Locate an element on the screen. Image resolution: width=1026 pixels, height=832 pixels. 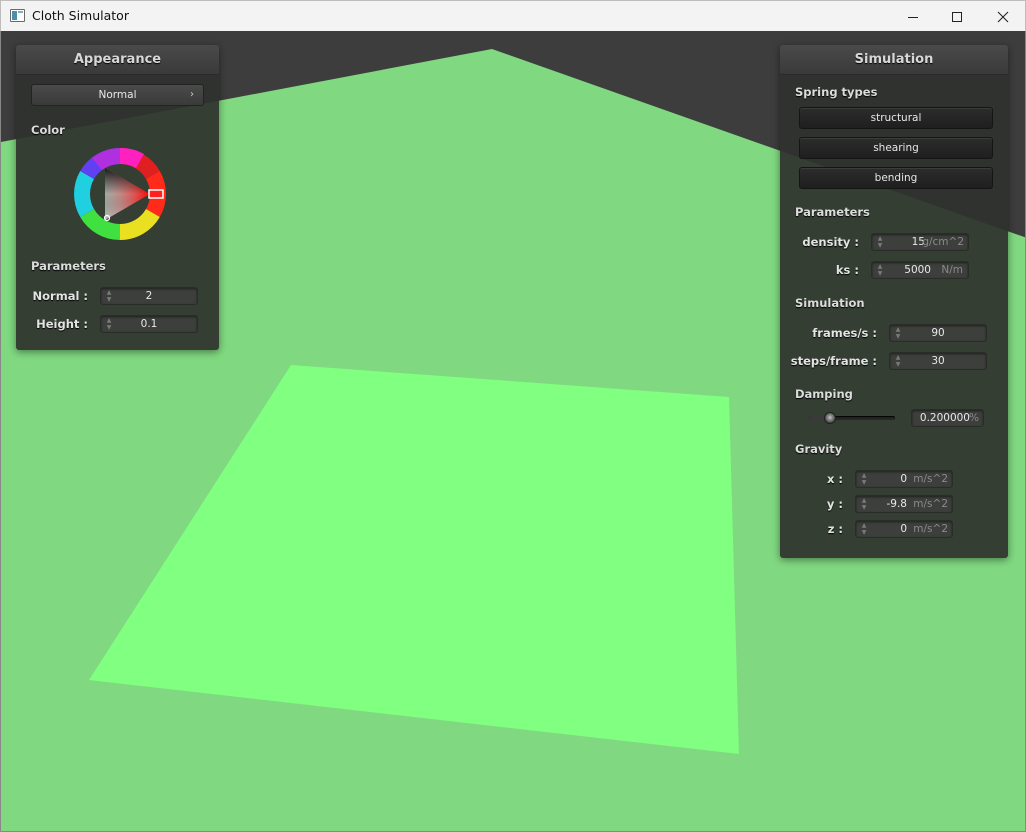
gravity-x-input: ▲ ▼ 0 m/s^2 is located at coordinates (904, 479).